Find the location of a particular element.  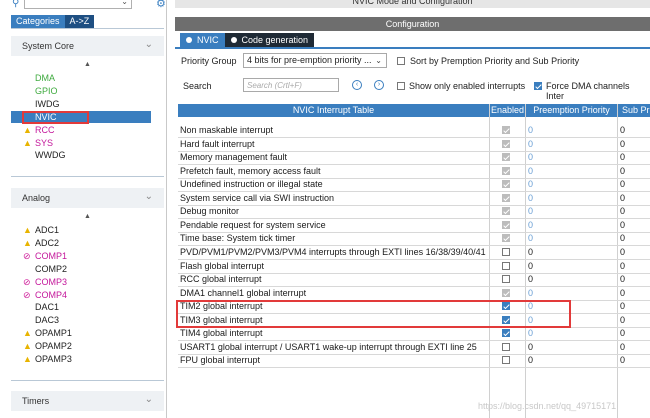

table-row: Time base: System tick timer 0 0 is located at coordinates (414, 238).